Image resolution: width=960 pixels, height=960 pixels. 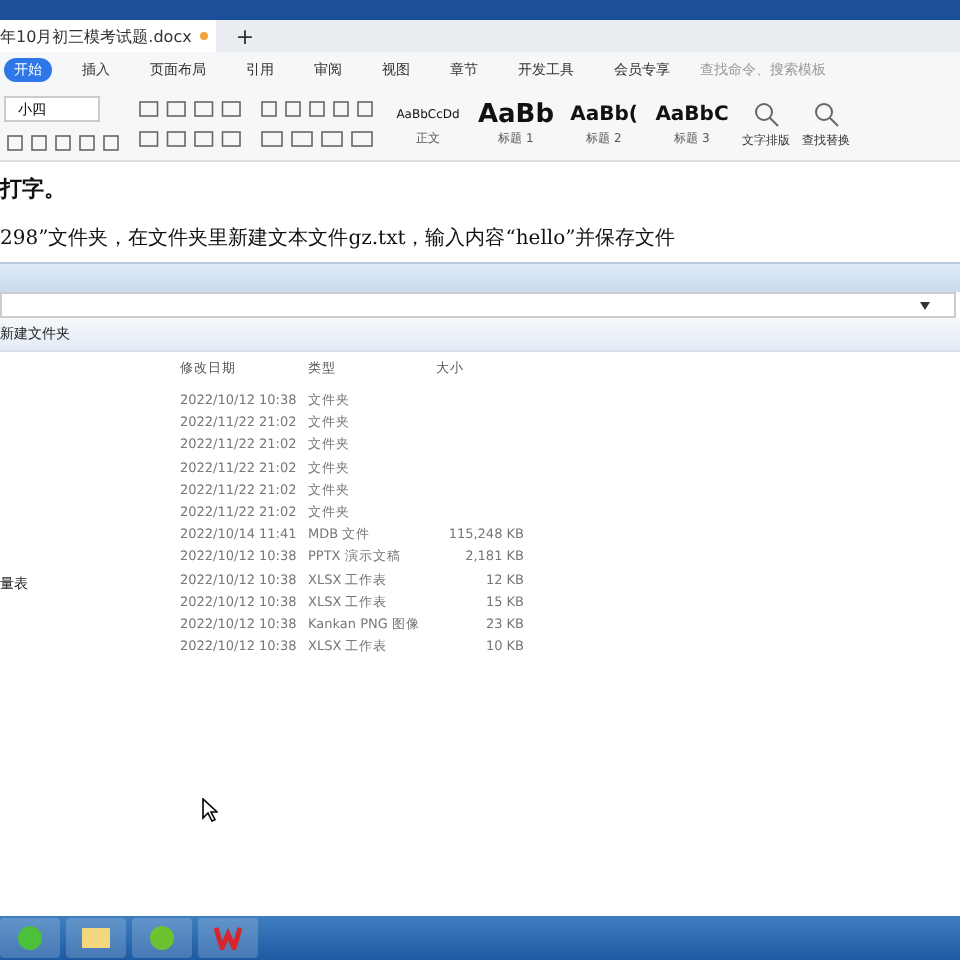 What do you see at coordinates (245, 36) in the screenshot?
I see `new-tab-button: +` at bounding box center [245, 36].